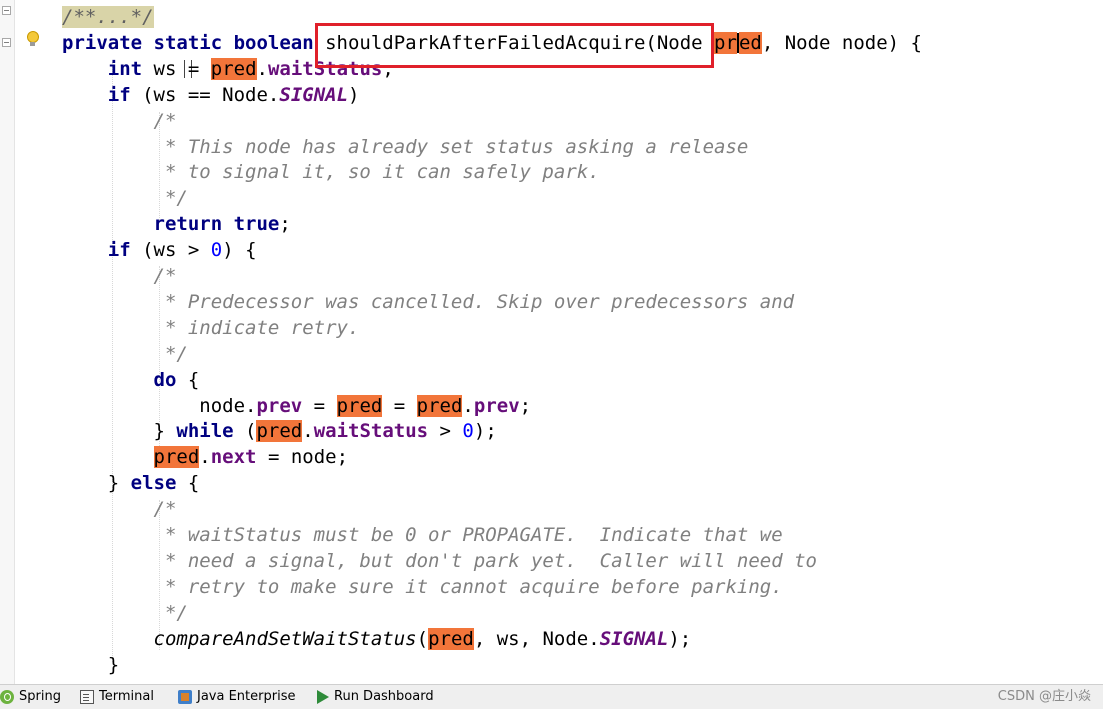 The width and height of the screenshot is (1103, 709). What do you see at coordinates (371, 431) in the screenshot?
I see `code-token: waitStatus` at bounding box center [371, 431].